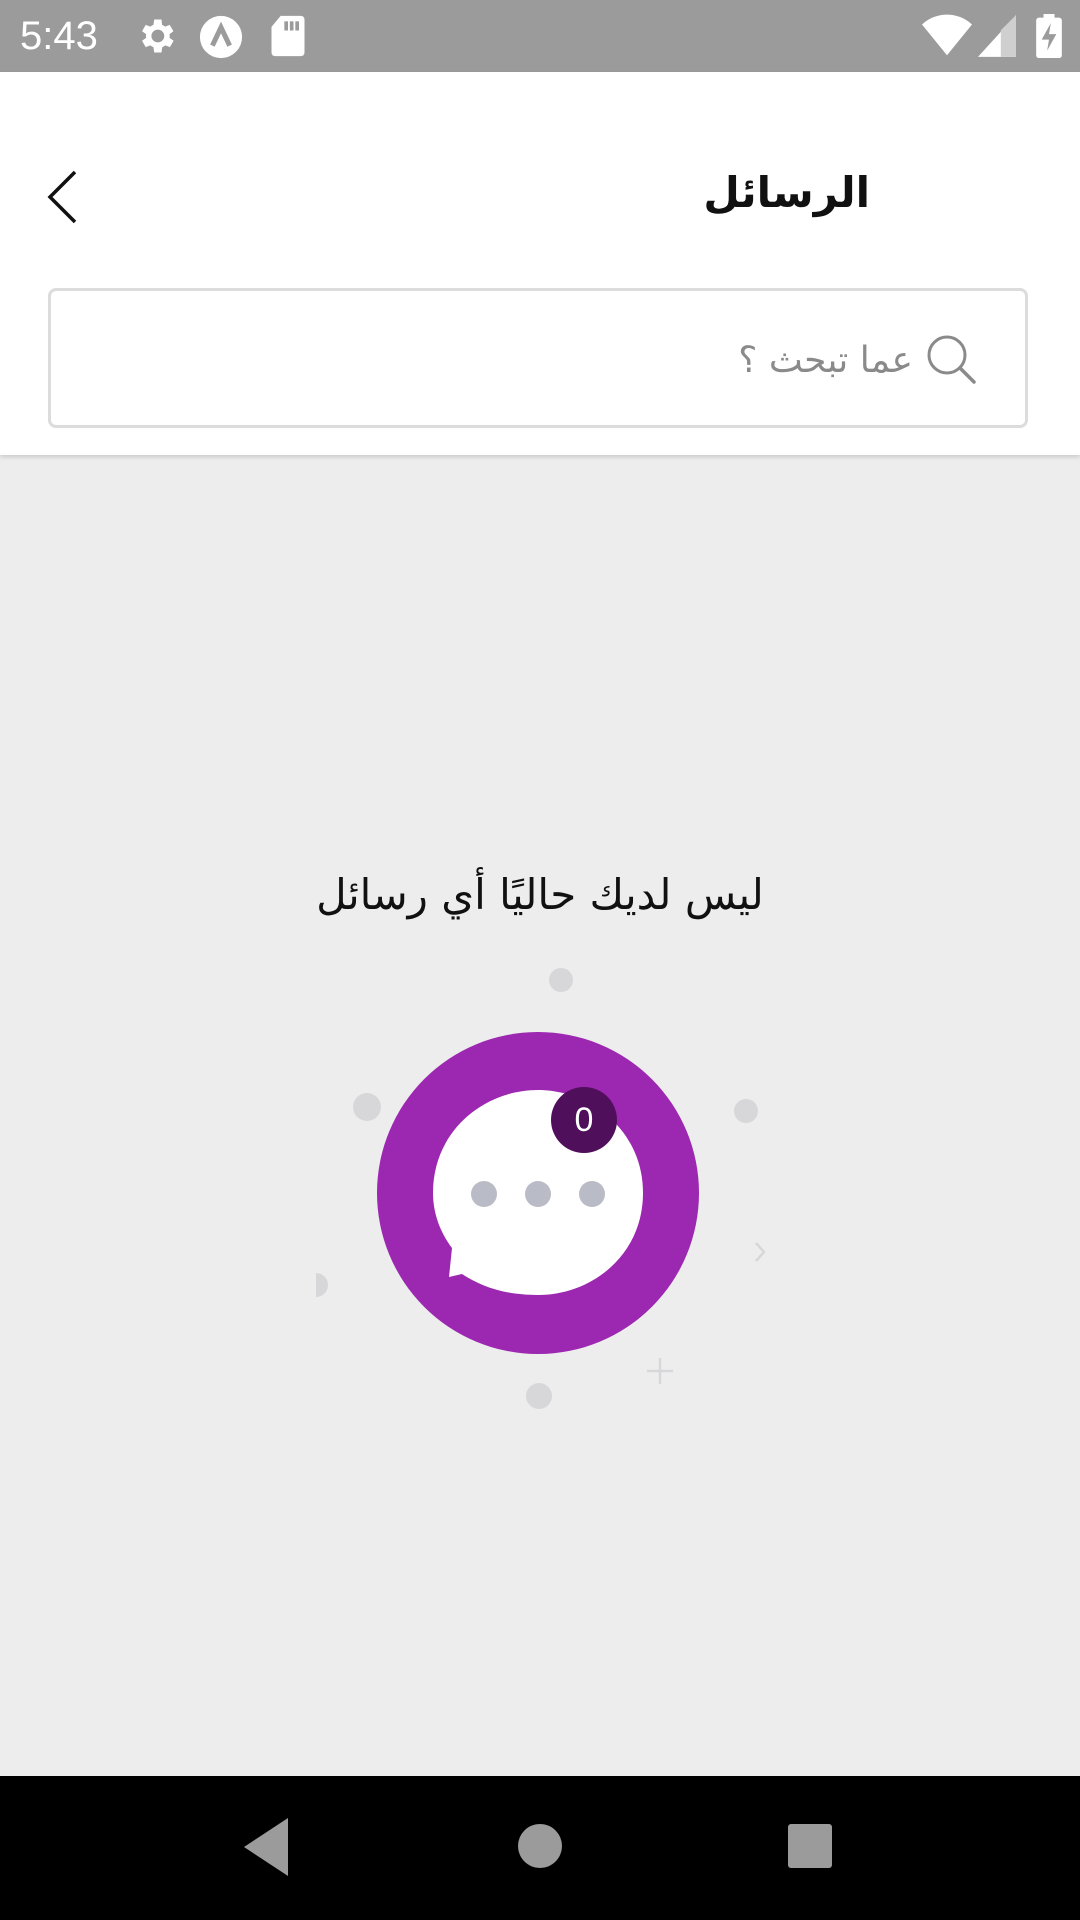  I want to click on chevron-left-icon, so click(62, 197).